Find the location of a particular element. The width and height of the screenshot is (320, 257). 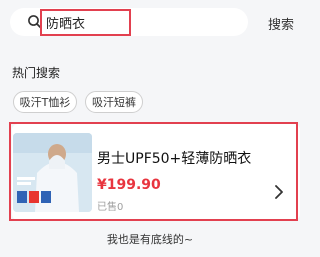

hot-search-tag: 吸汗短裤 is located at coordinates (114, 102).